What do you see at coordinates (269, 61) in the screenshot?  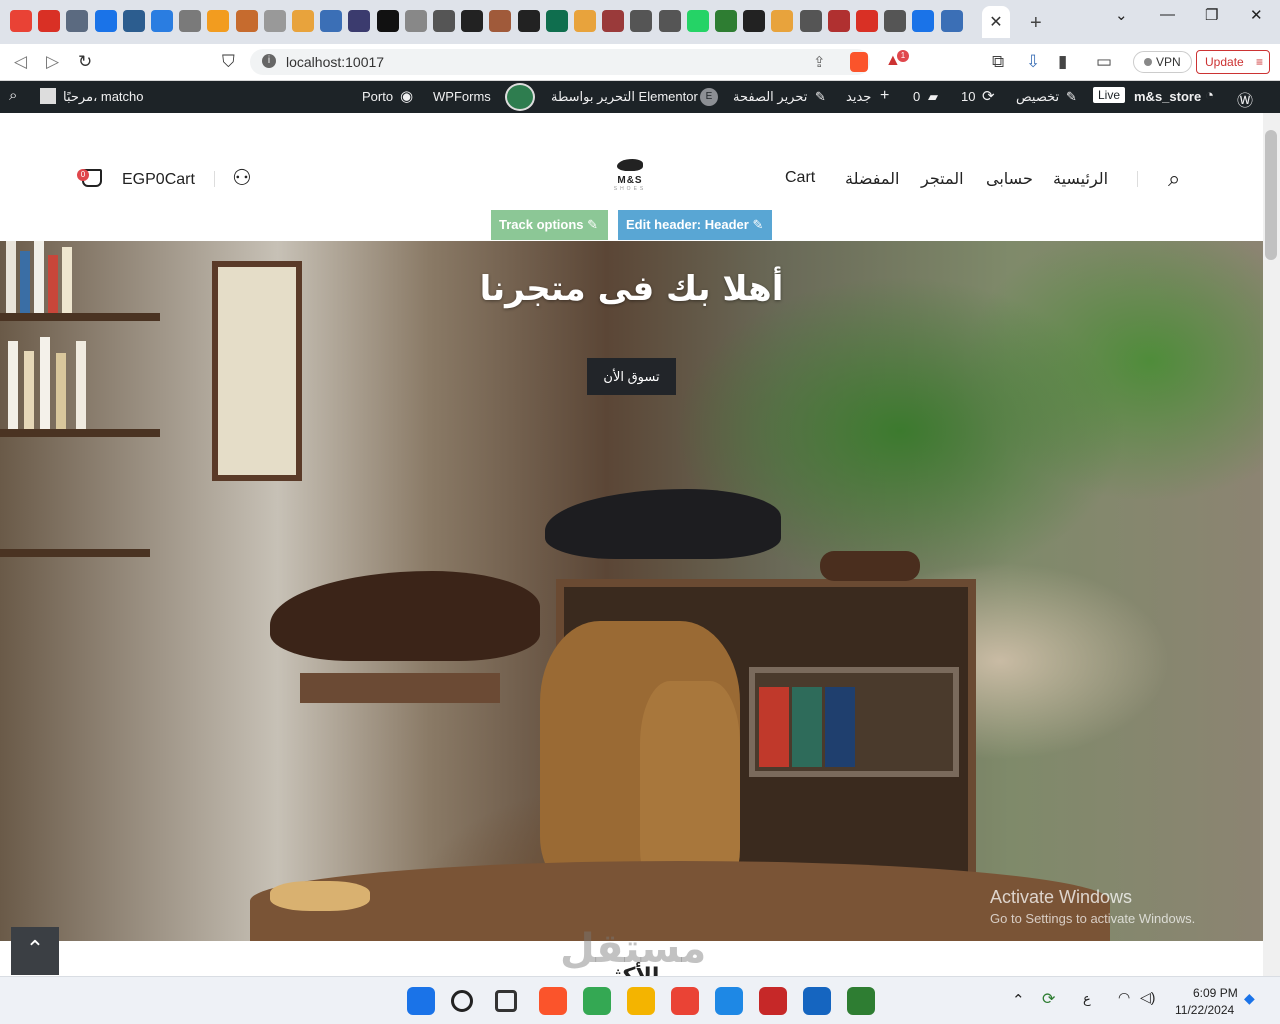 I see `site-info-icon: i` at bounding box center [269, 61].